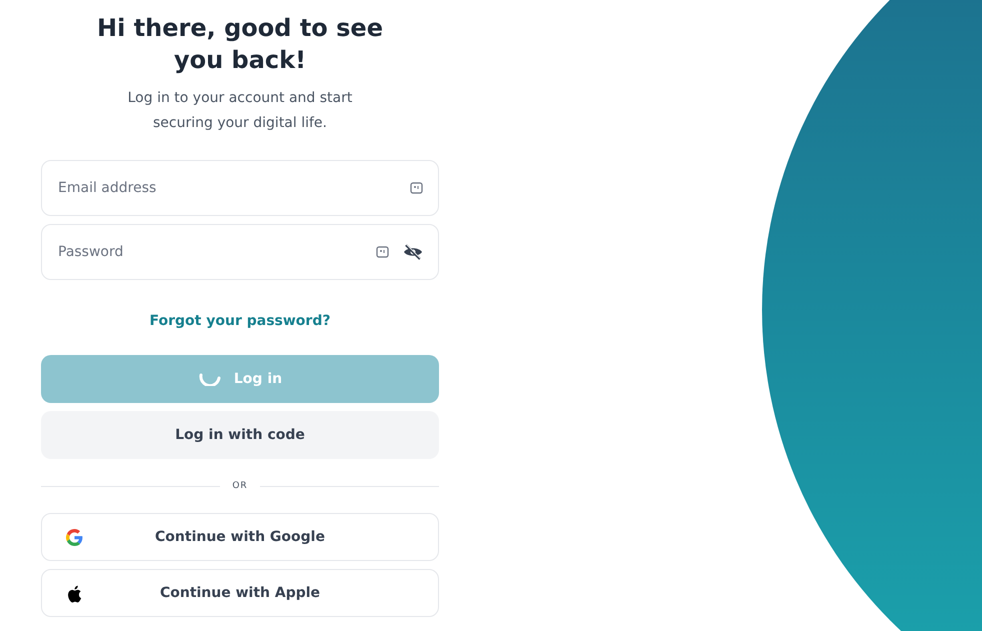  I want to click on google-button: Continue with Google, so click(240, 537).